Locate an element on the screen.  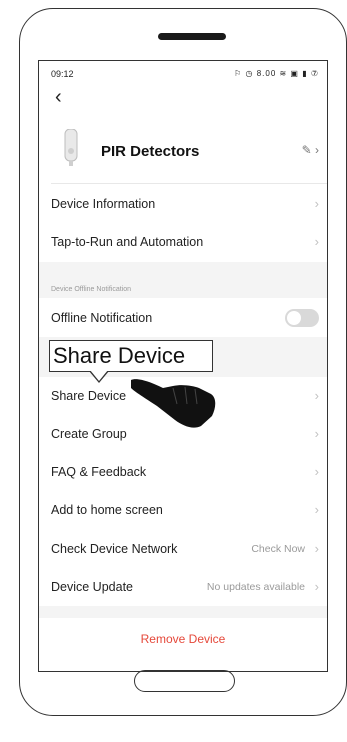
edit-icon: ✎ › is located at coordinates (310, 150).